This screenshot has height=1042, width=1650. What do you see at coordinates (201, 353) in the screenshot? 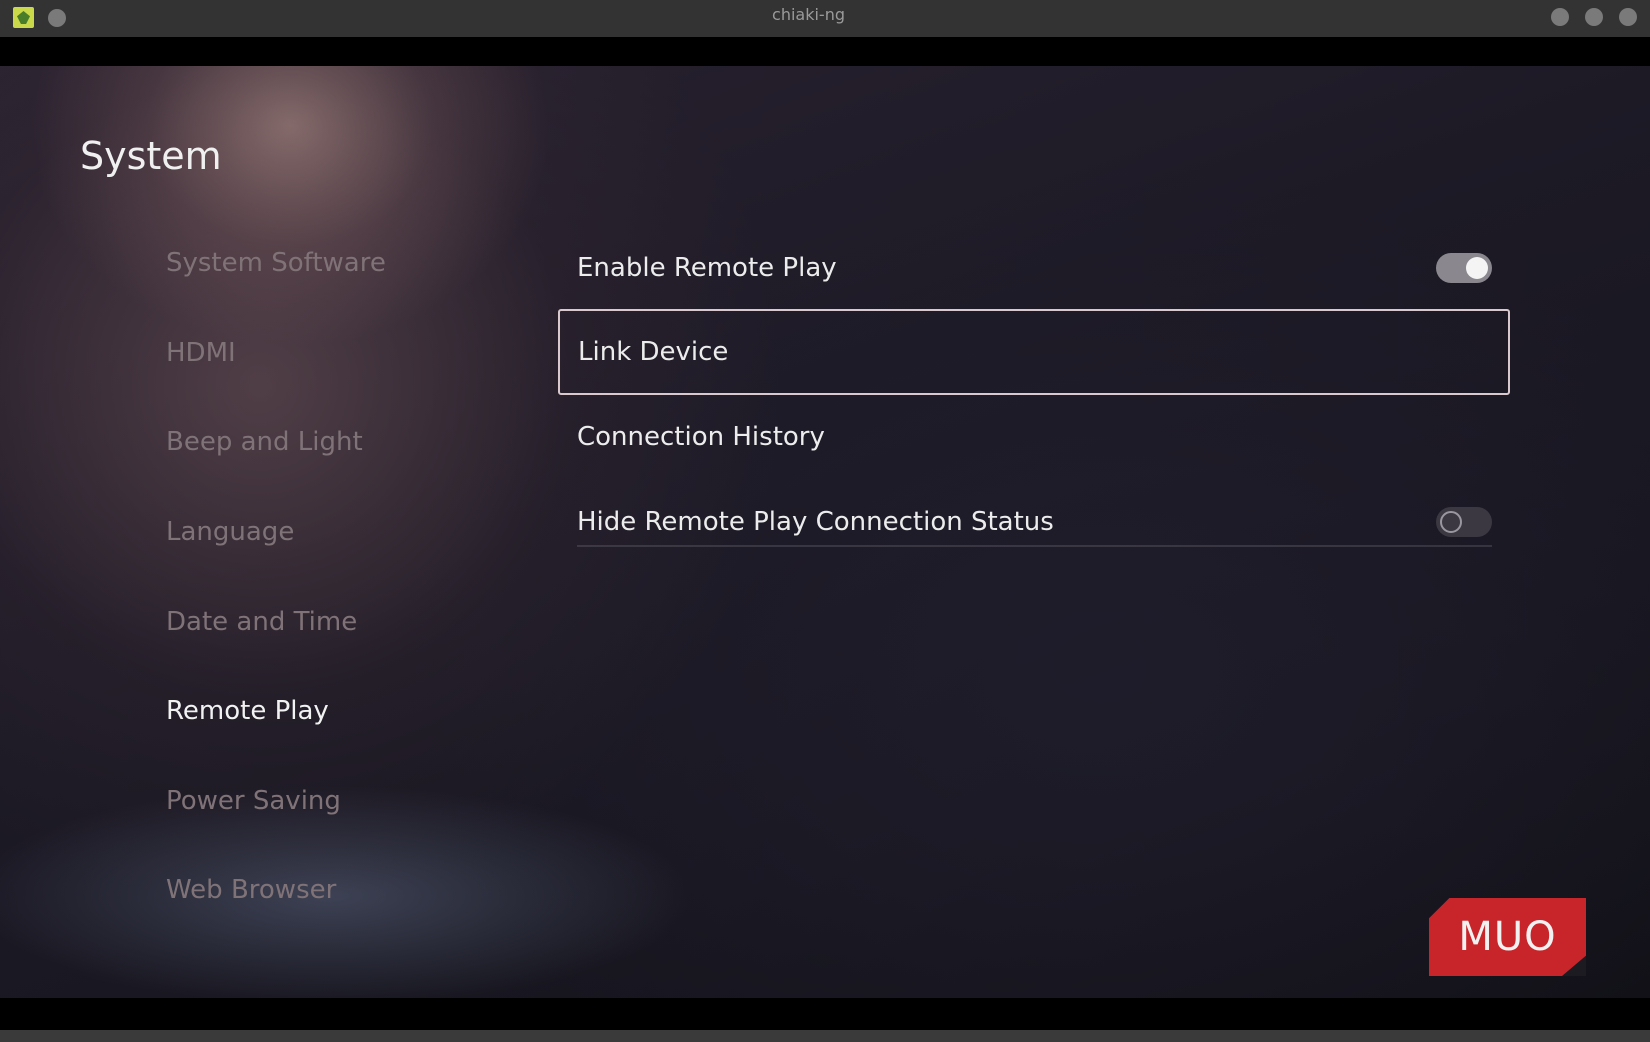
I see `menu-item-hdmi: HDMI` at bounding box center [201, 353].